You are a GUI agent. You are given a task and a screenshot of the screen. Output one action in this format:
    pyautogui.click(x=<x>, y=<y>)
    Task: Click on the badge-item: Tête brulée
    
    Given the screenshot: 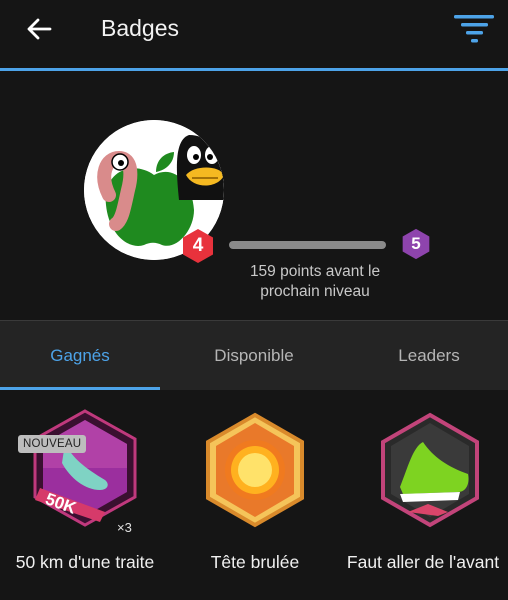 What is the action you would take?
    pyautogui.click(x=255, y=495)
    